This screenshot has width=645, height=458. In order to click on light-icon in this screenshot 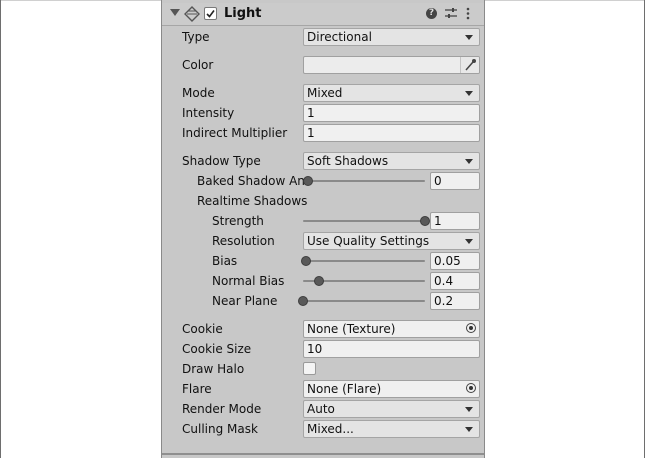, I will do `click(192, 14)`.